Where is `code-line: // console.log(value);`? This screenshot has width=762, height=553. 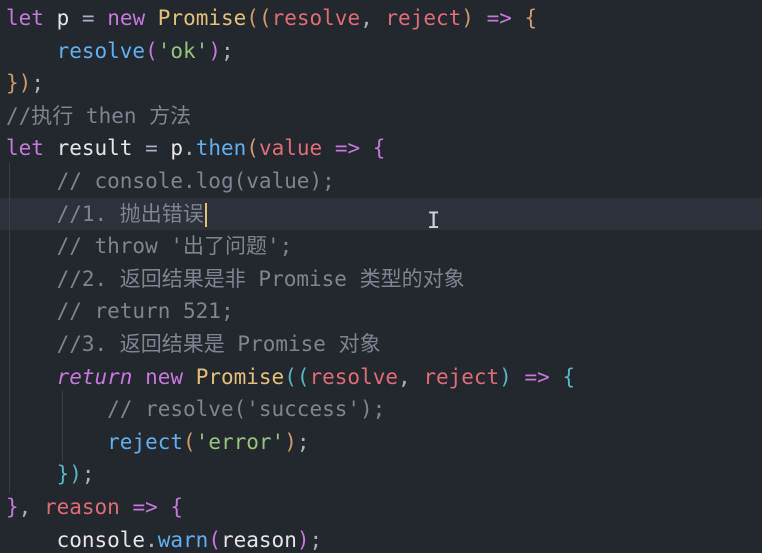 code-line: // console.log(value); is located at coordinates (381, 181).